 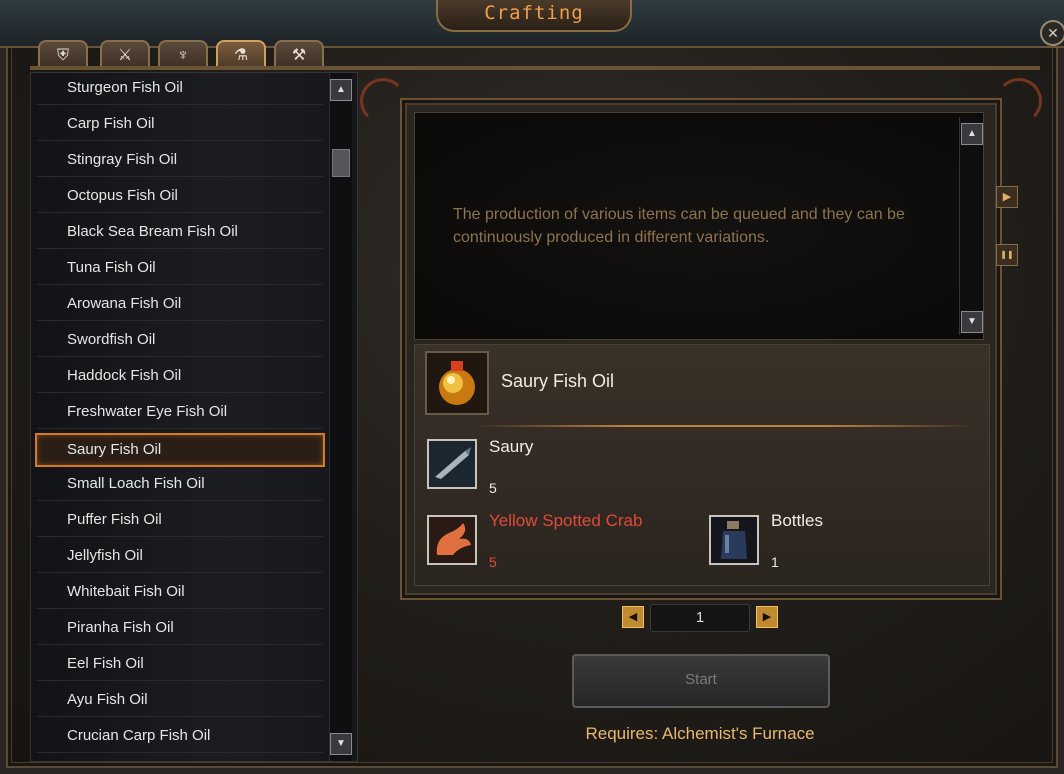 What do you see at coordinates (493, 562) in the screenshot?
I see `ingredient-quantity-missing: 5` at bounding box center [493, 562].